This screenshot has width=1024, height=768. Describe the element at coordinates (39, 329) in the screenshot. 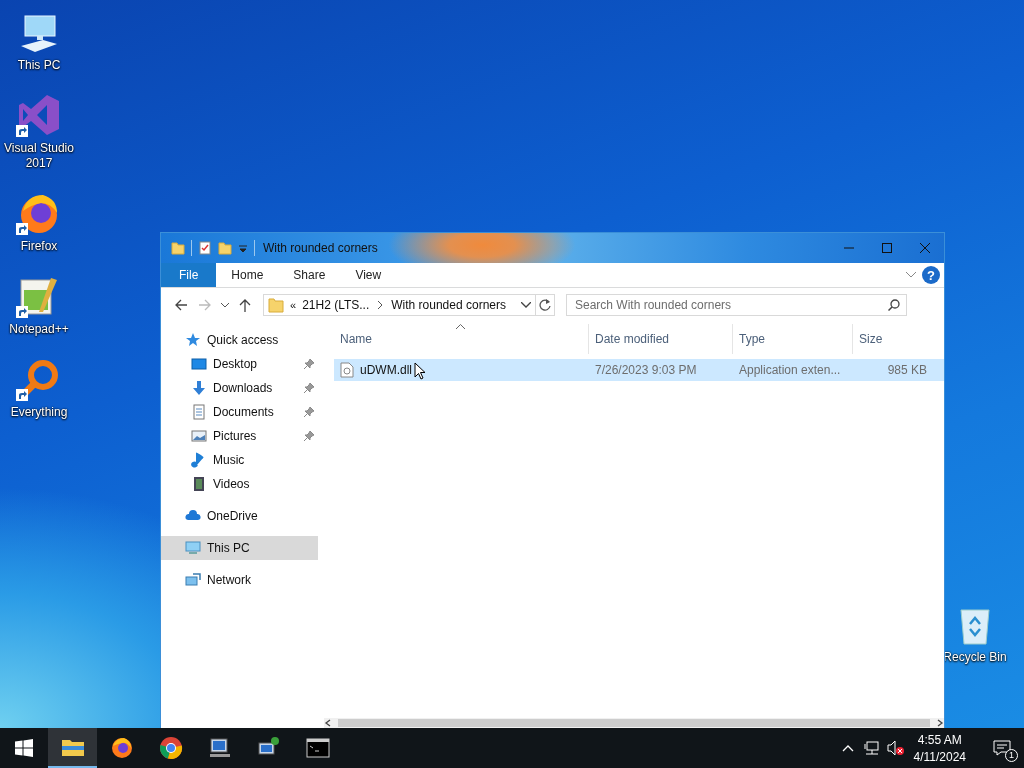

I see `desktop-icon-label: Notepad++` at that location.